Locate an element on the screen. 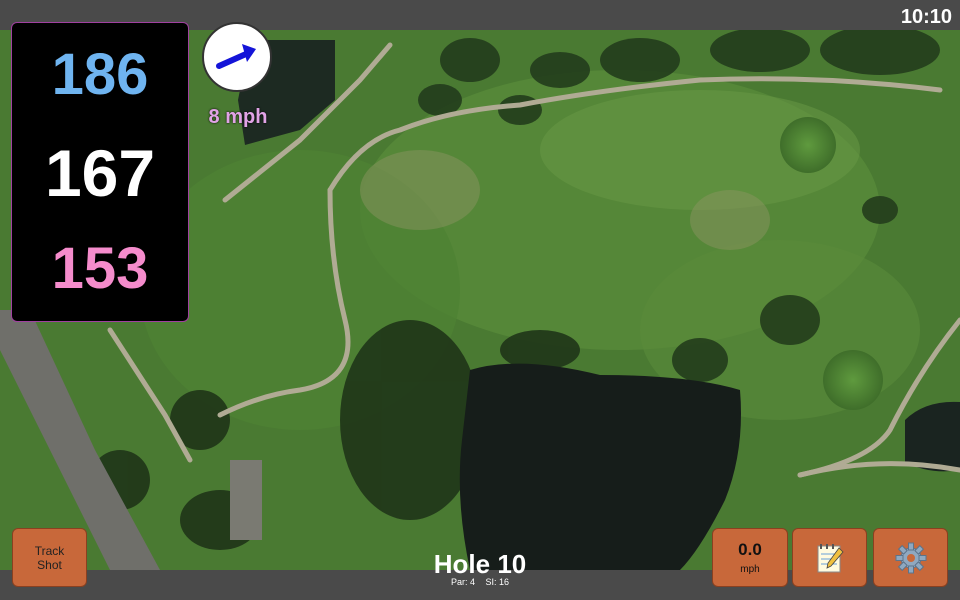 This screenshot has height=600, width=960. front-yardage: 153 is located at coordinates (100, 268).